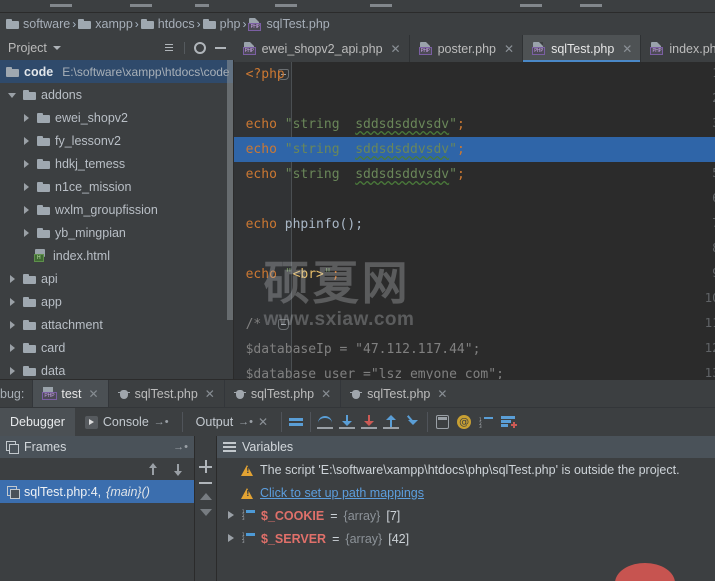  Describe the element at coordinates (97, 469) in the screenshot. I see `frames-toolbar` at that location.